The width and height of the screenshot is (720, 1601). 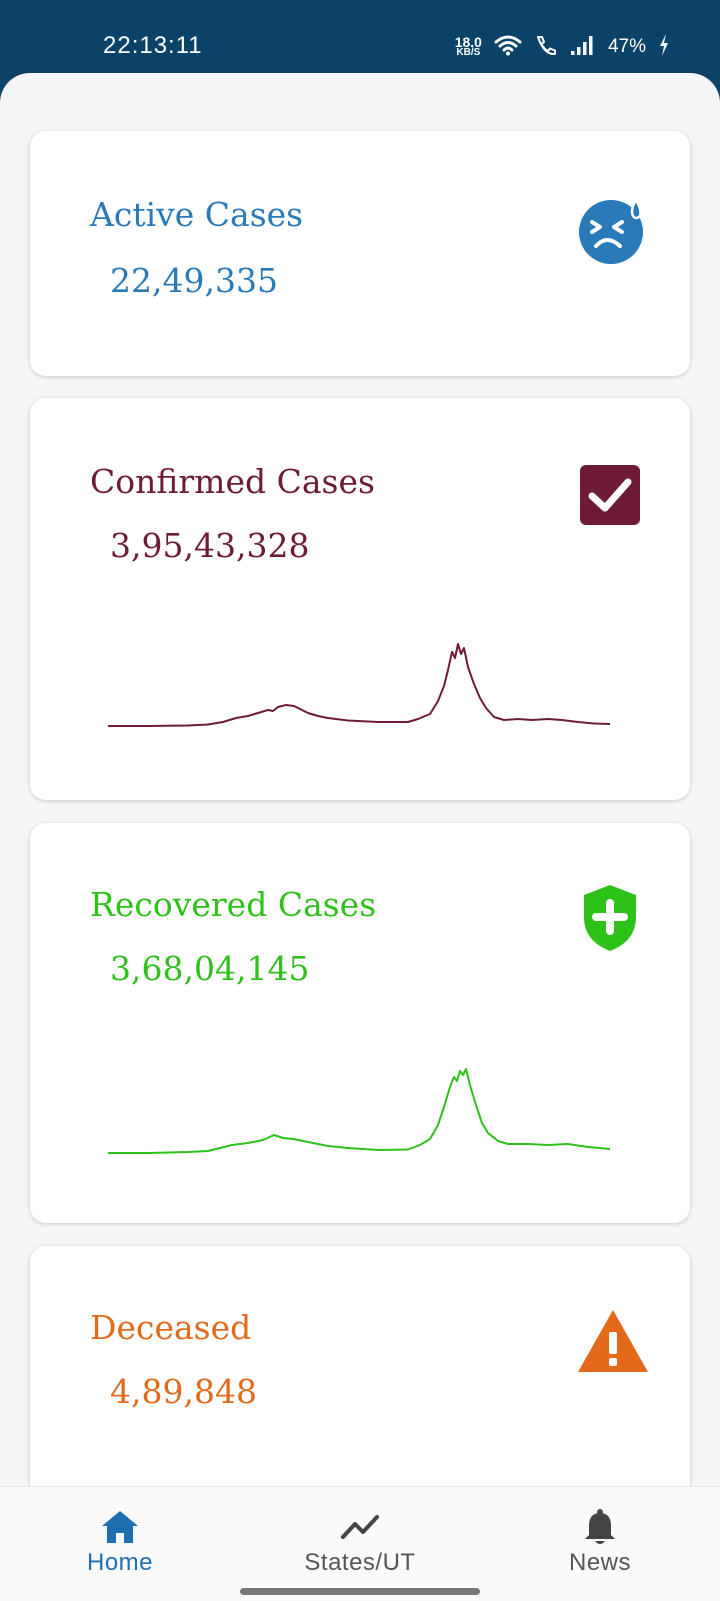 What do you see at coordinates (360, 1527) in the screenshot?
I see `trend-line-icon` at bounding box center [360, 1527].